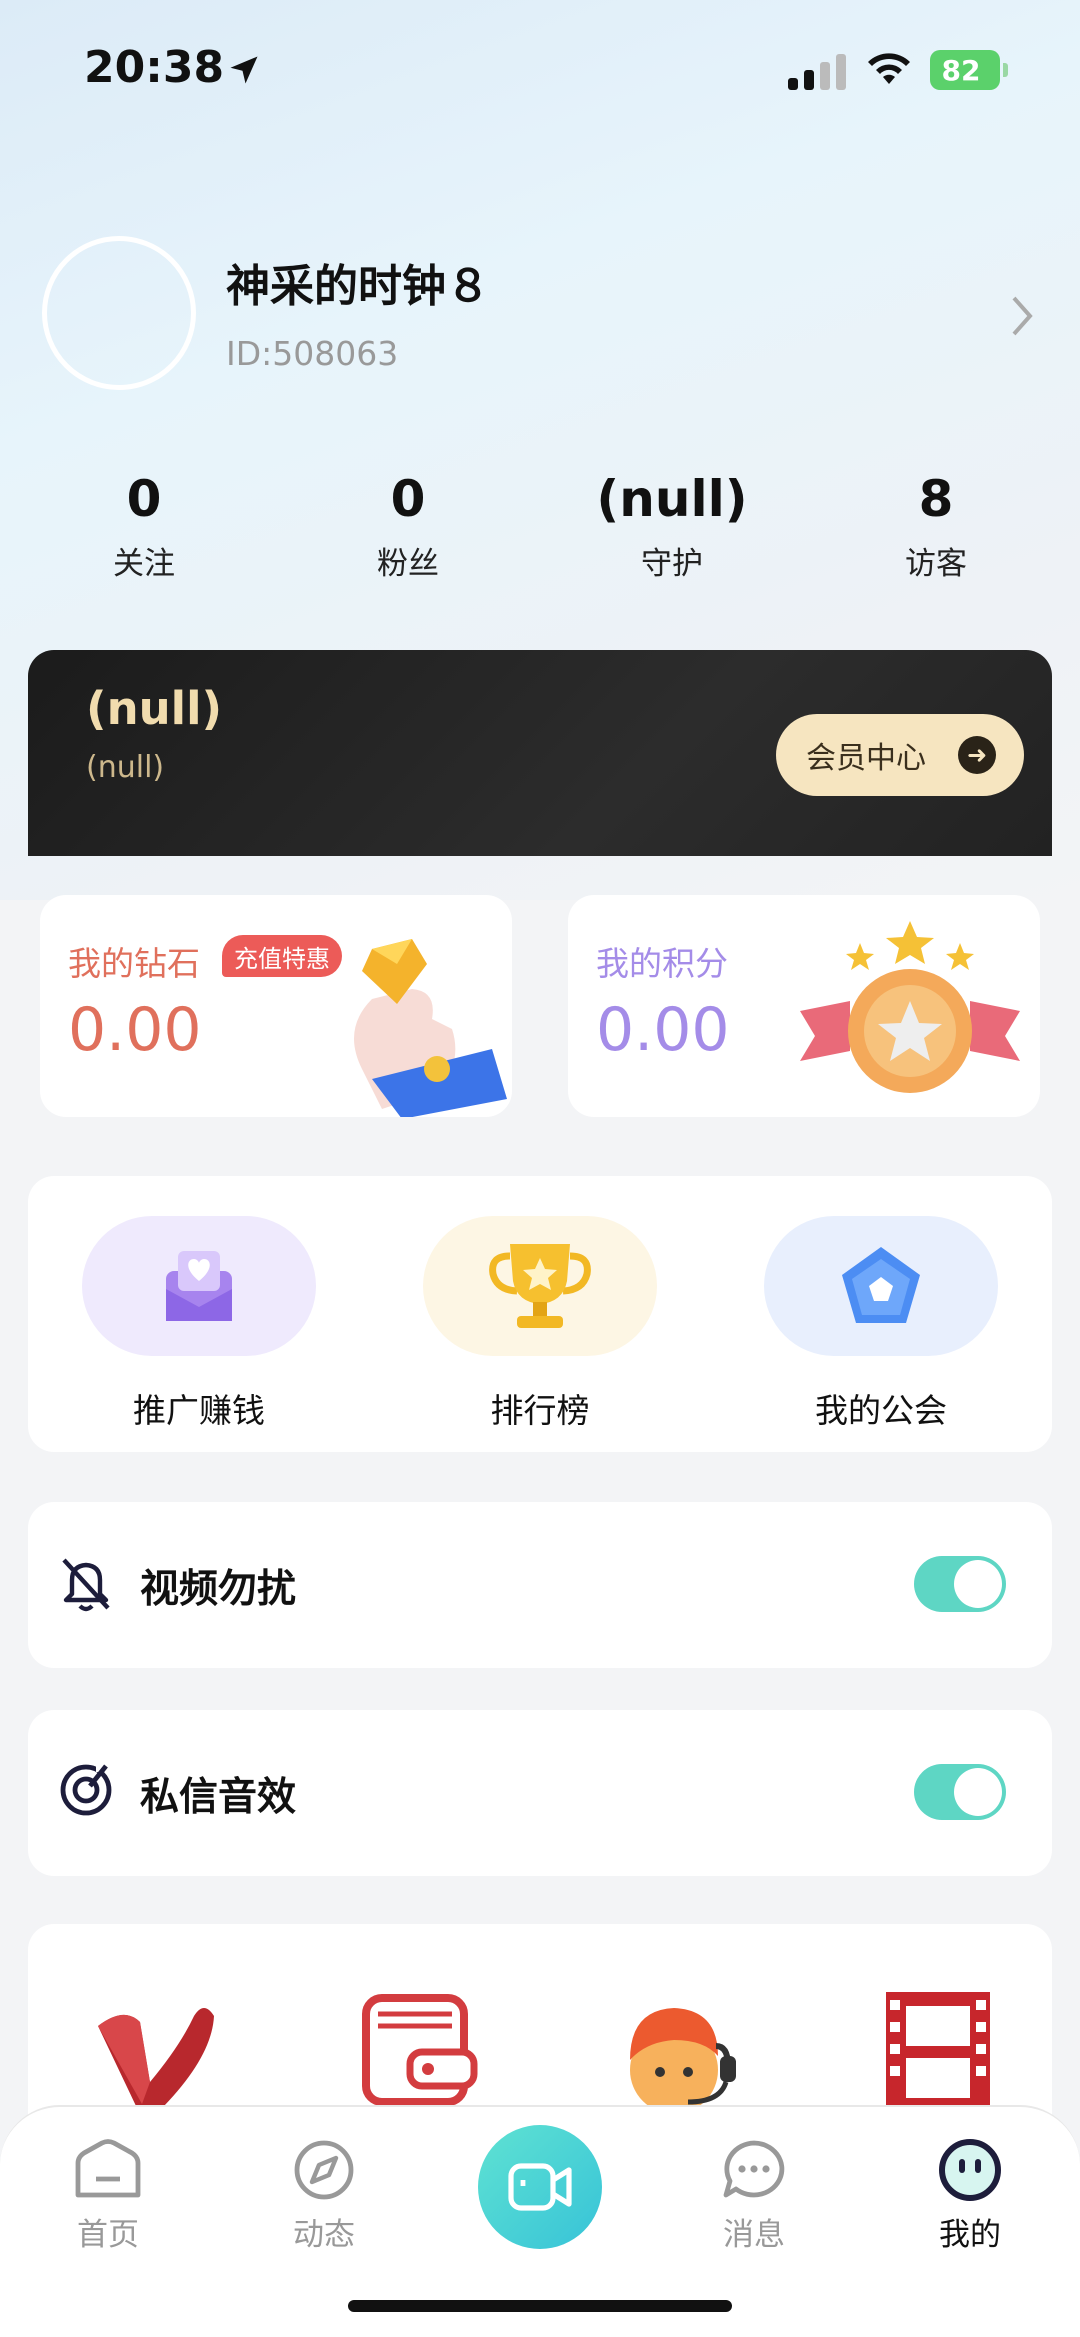 This screenshot has height=2337, width=1080. Describe the element at coordinates (244, 70) in the screenshot. I see `location-arrow-icon` at that location.